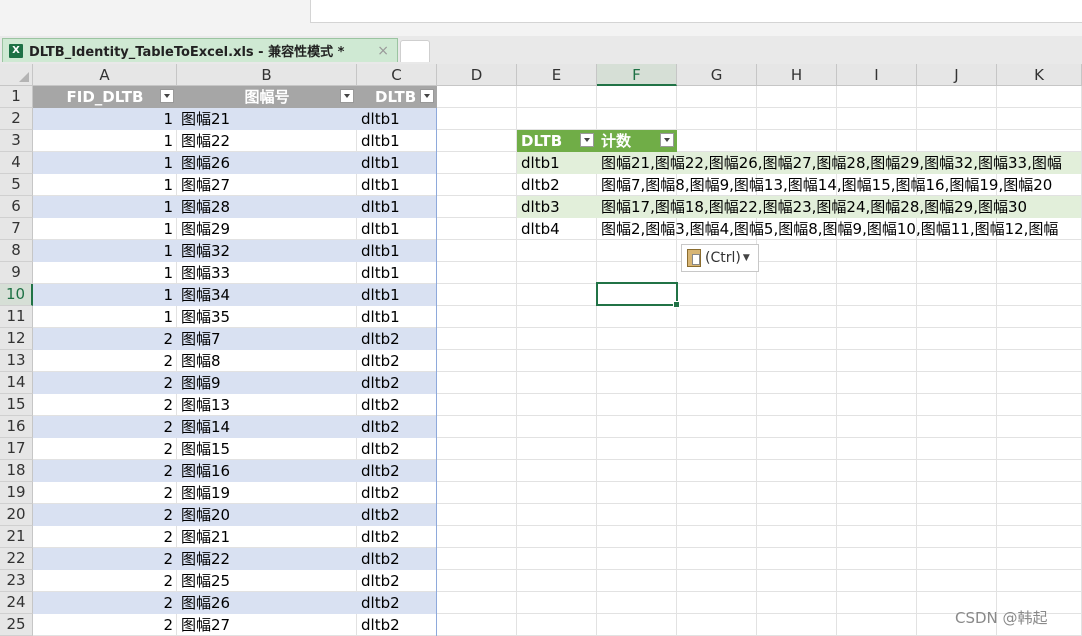 Image resolution: width=1082 pixels, height=636 pixels. Describe the element at coordinates (557, 229) in the screenshot. I see `pivot-cell-dltb: dltb4` at that location.